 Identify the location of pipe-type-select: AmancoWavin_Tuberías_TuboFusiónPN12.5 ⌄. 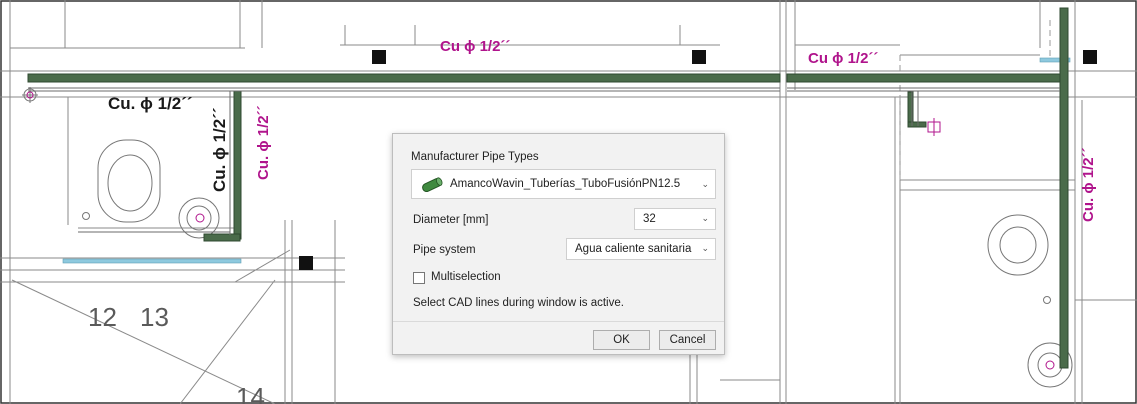
(563, 184).